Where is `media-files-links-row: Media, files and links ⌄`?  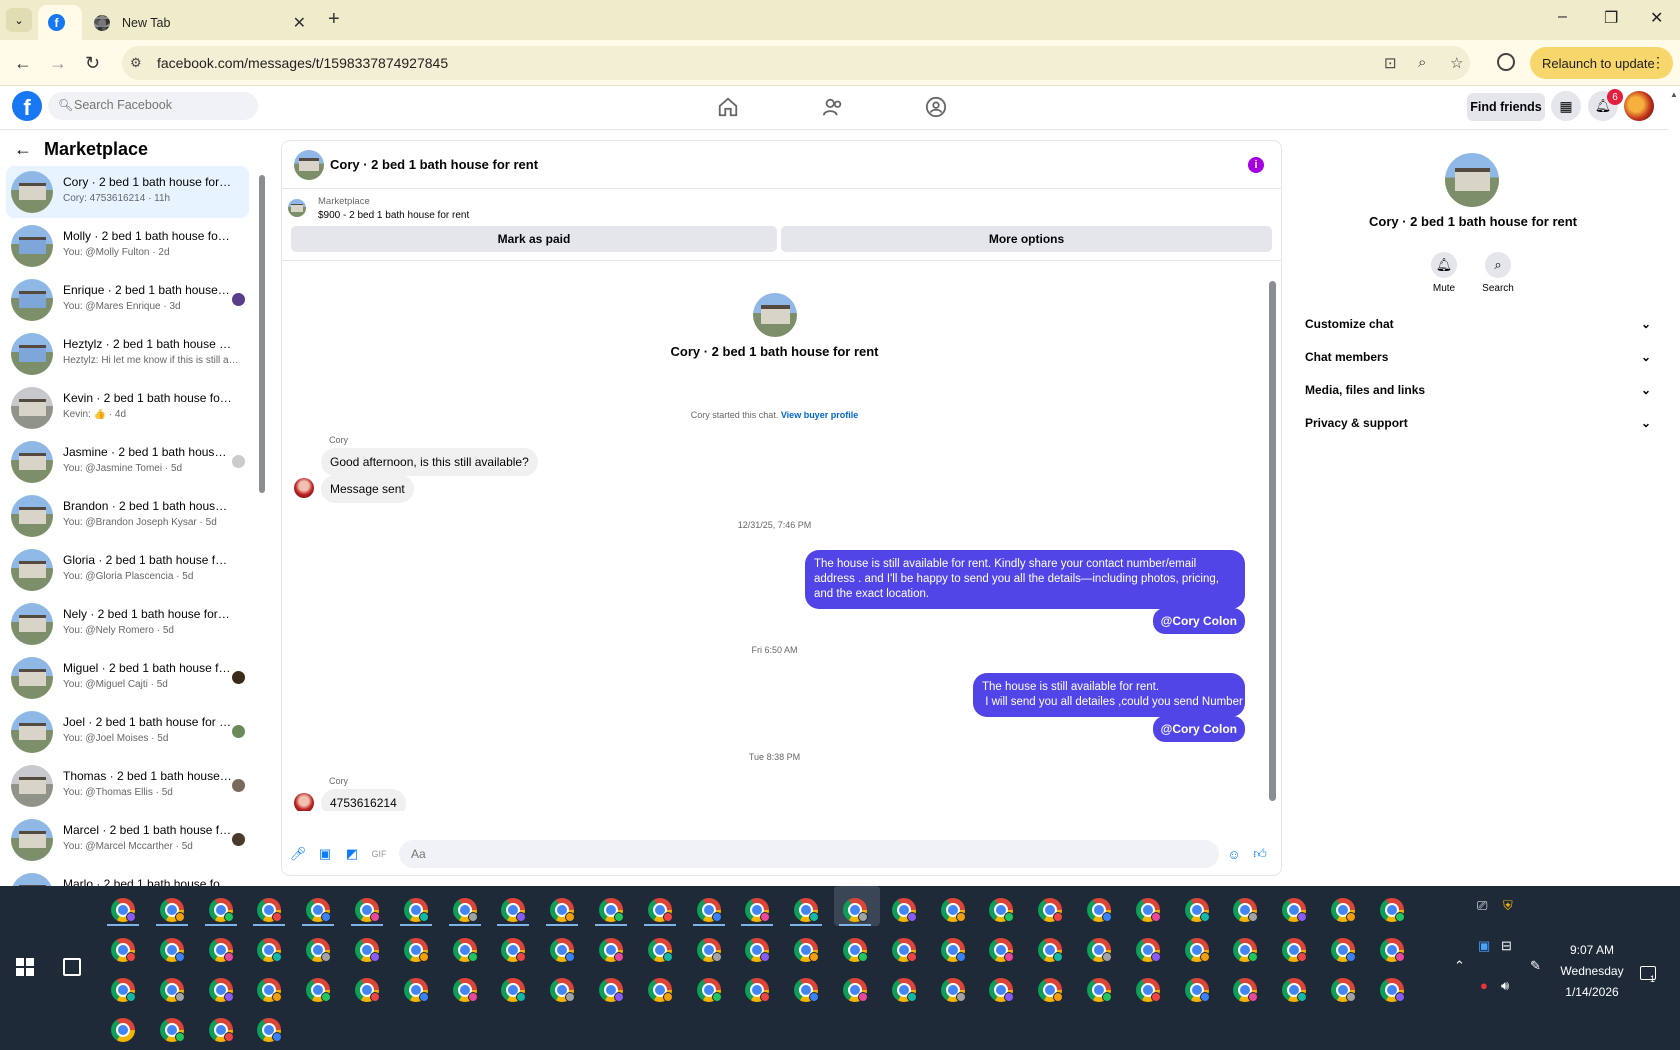 media-files-links-row: Media, files and links ⌄ is located at coordinates (1478, 390).